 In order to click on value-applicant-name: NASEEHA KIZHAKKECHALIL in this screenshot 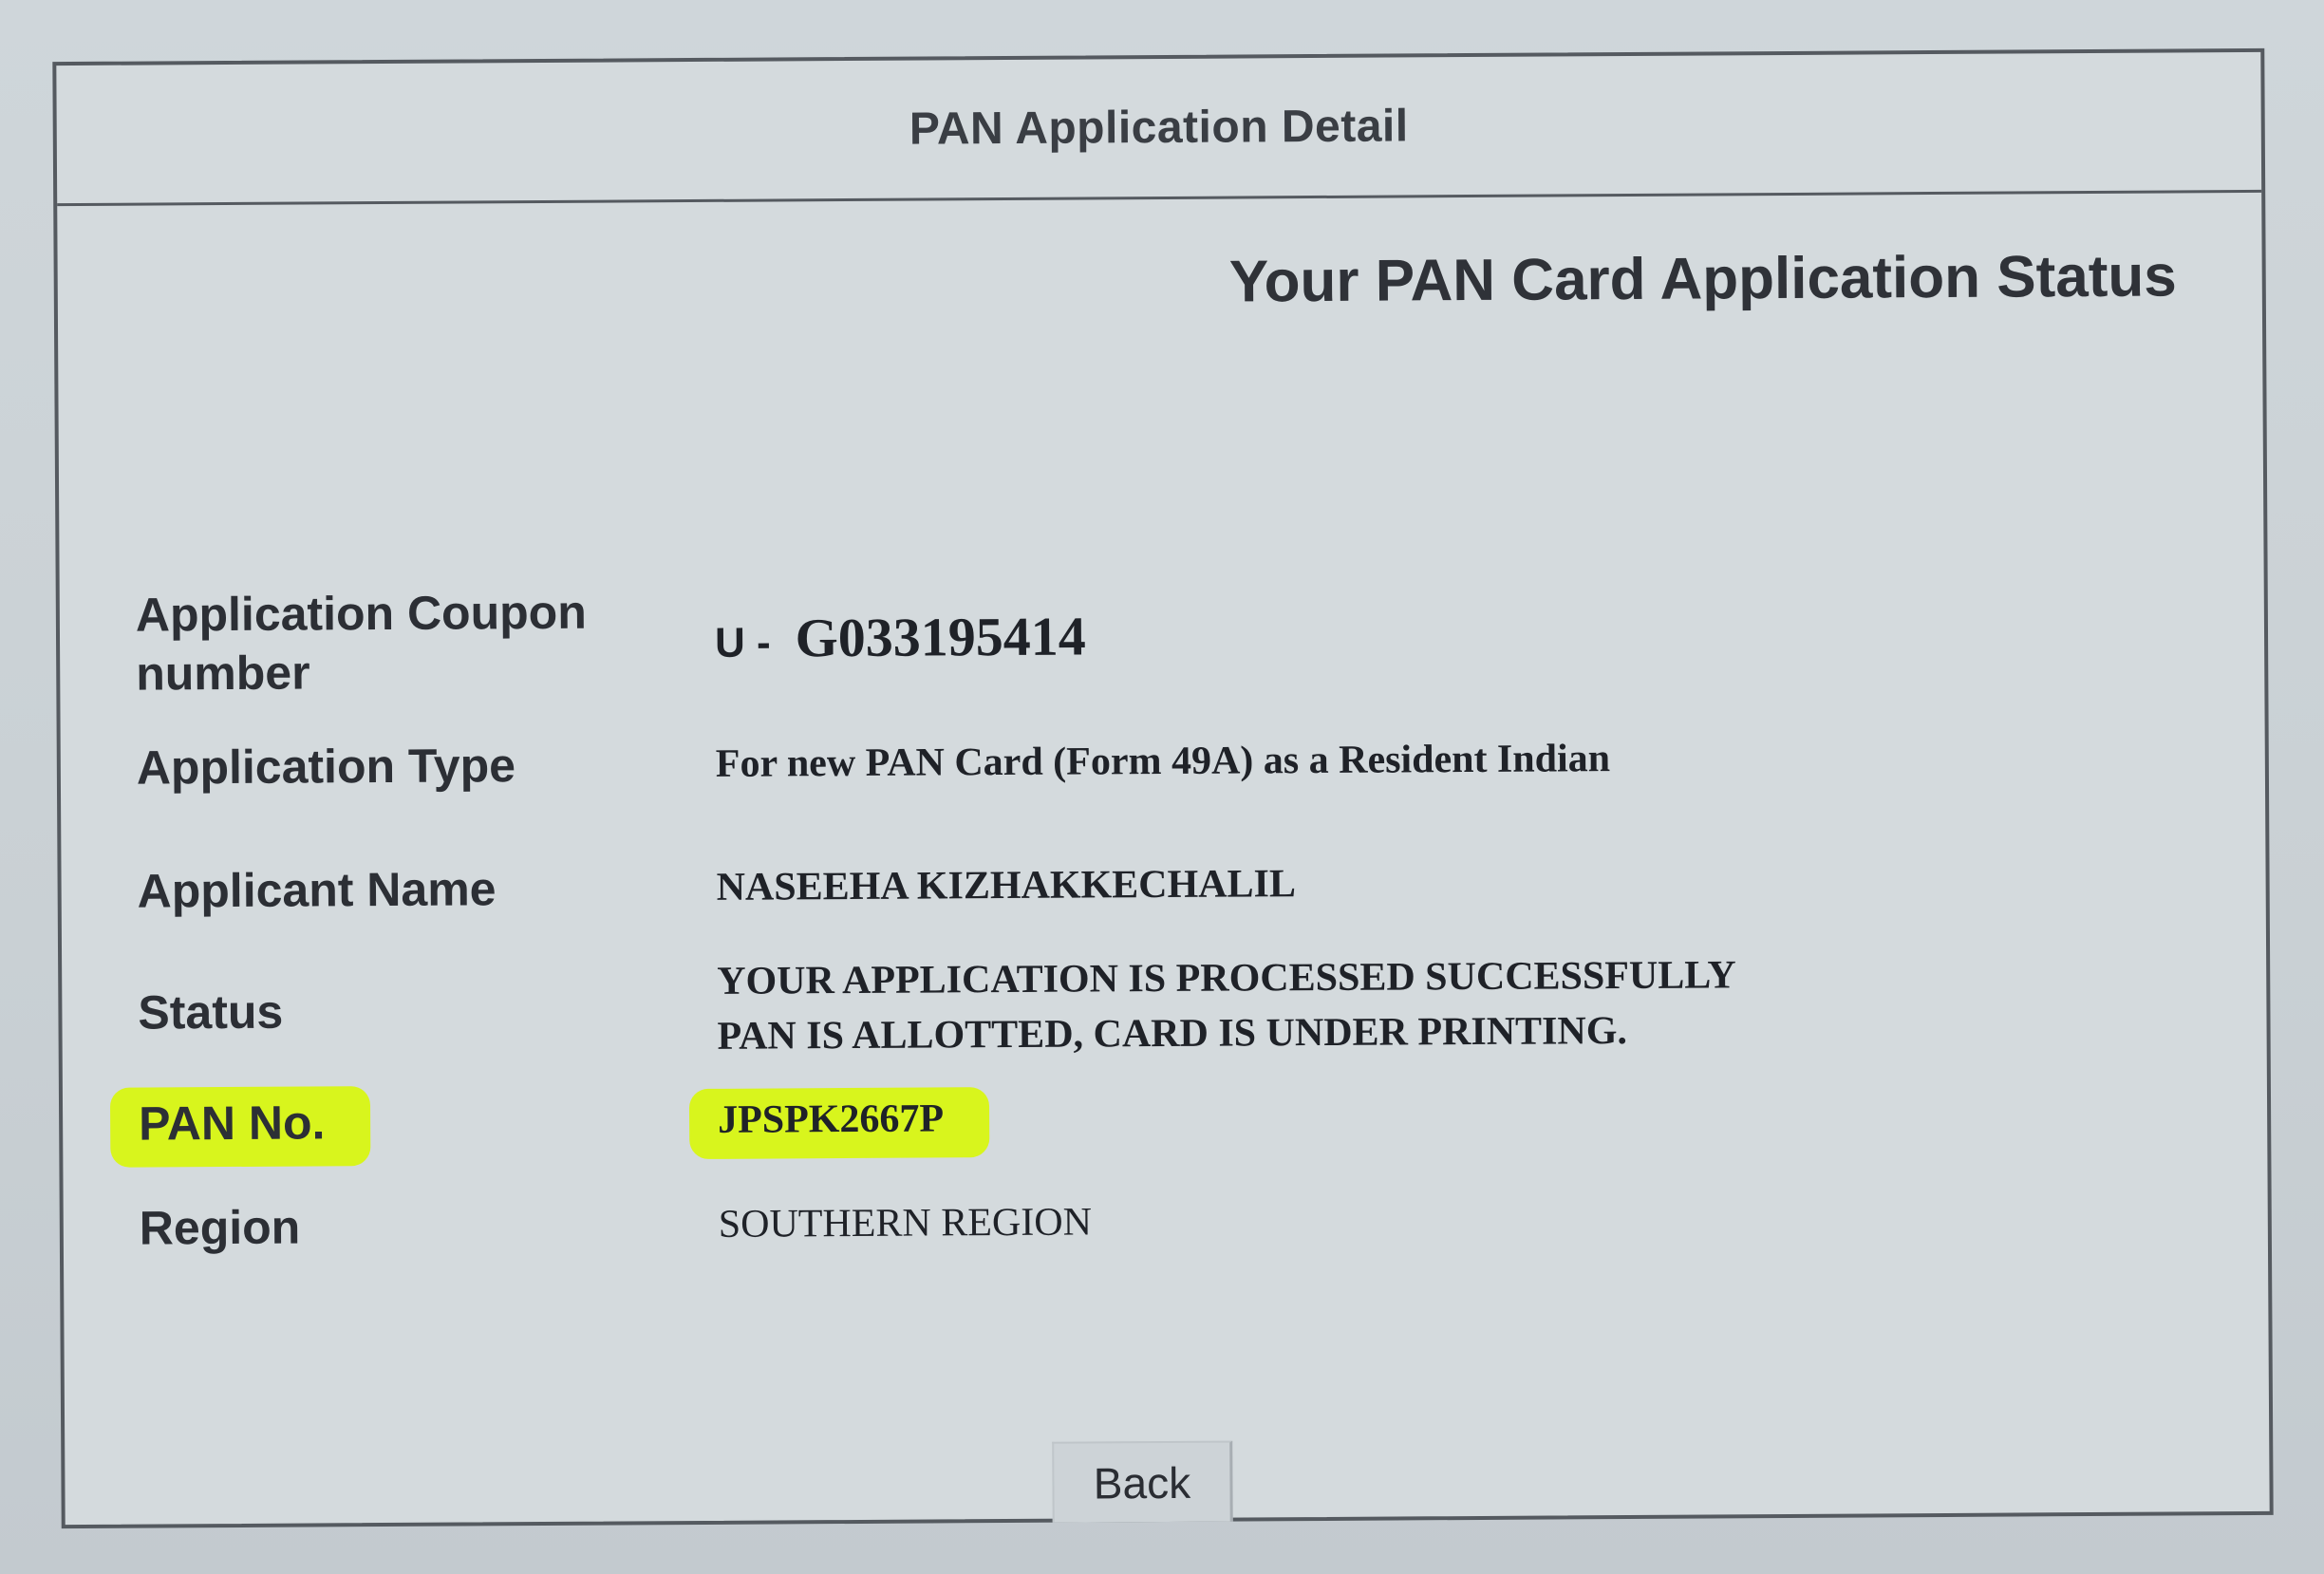, I will do `click(1006, 885)`.